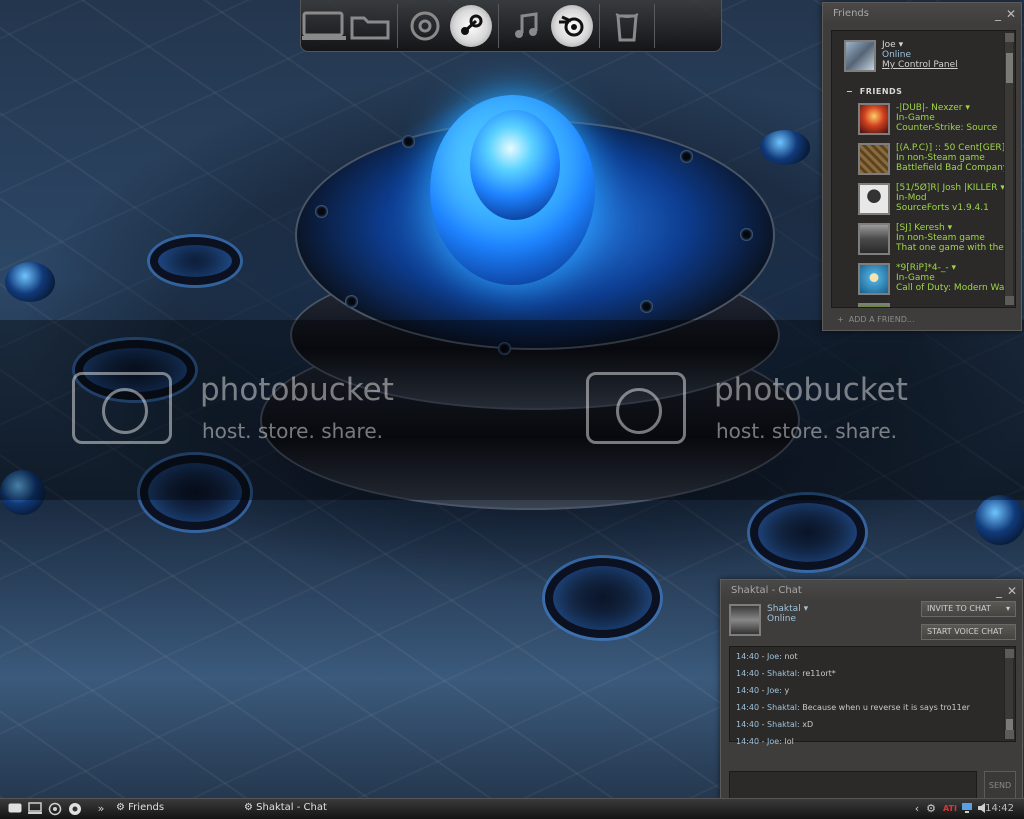 The height and width of the screenshot is (819, 1024). What do you see at coordinates (636, 408) in the screenshot?
I see `camera-icon` at bounding box center [636, 408].